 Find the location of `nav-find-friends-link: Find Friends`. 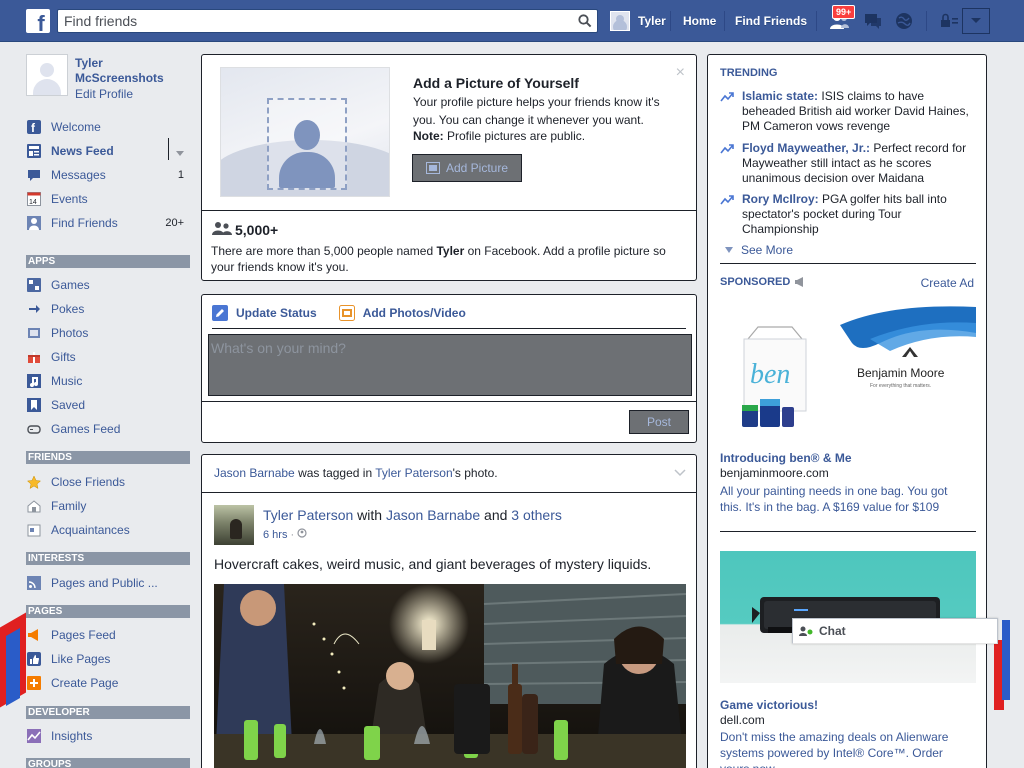

nav-find-friends-link: Find Friends is located at coordinates (771, 21).